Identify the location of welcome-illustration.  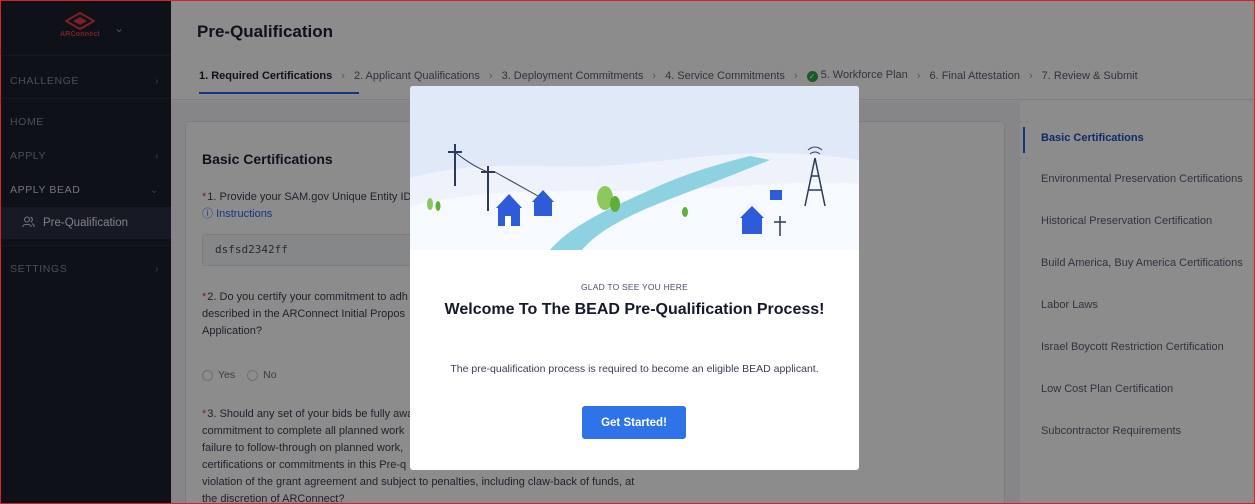
(634, 168).